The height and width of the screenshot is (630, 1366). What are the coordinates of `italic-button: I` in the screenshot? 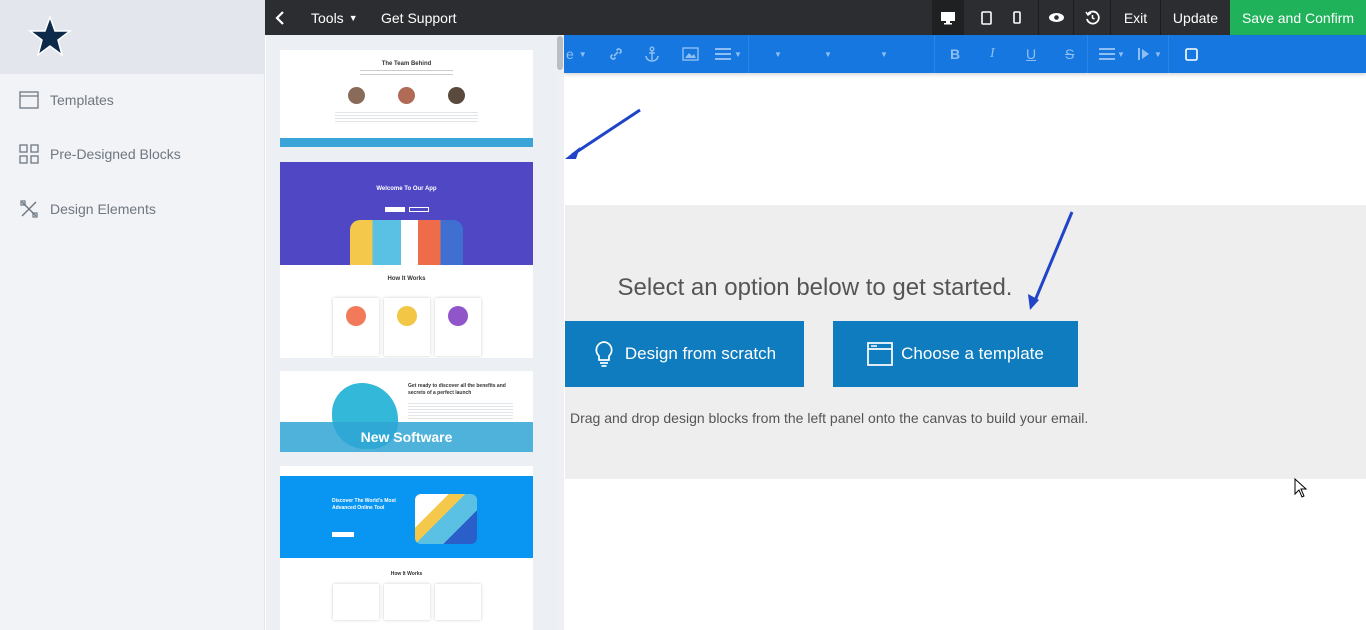 It's located at (992, 54).